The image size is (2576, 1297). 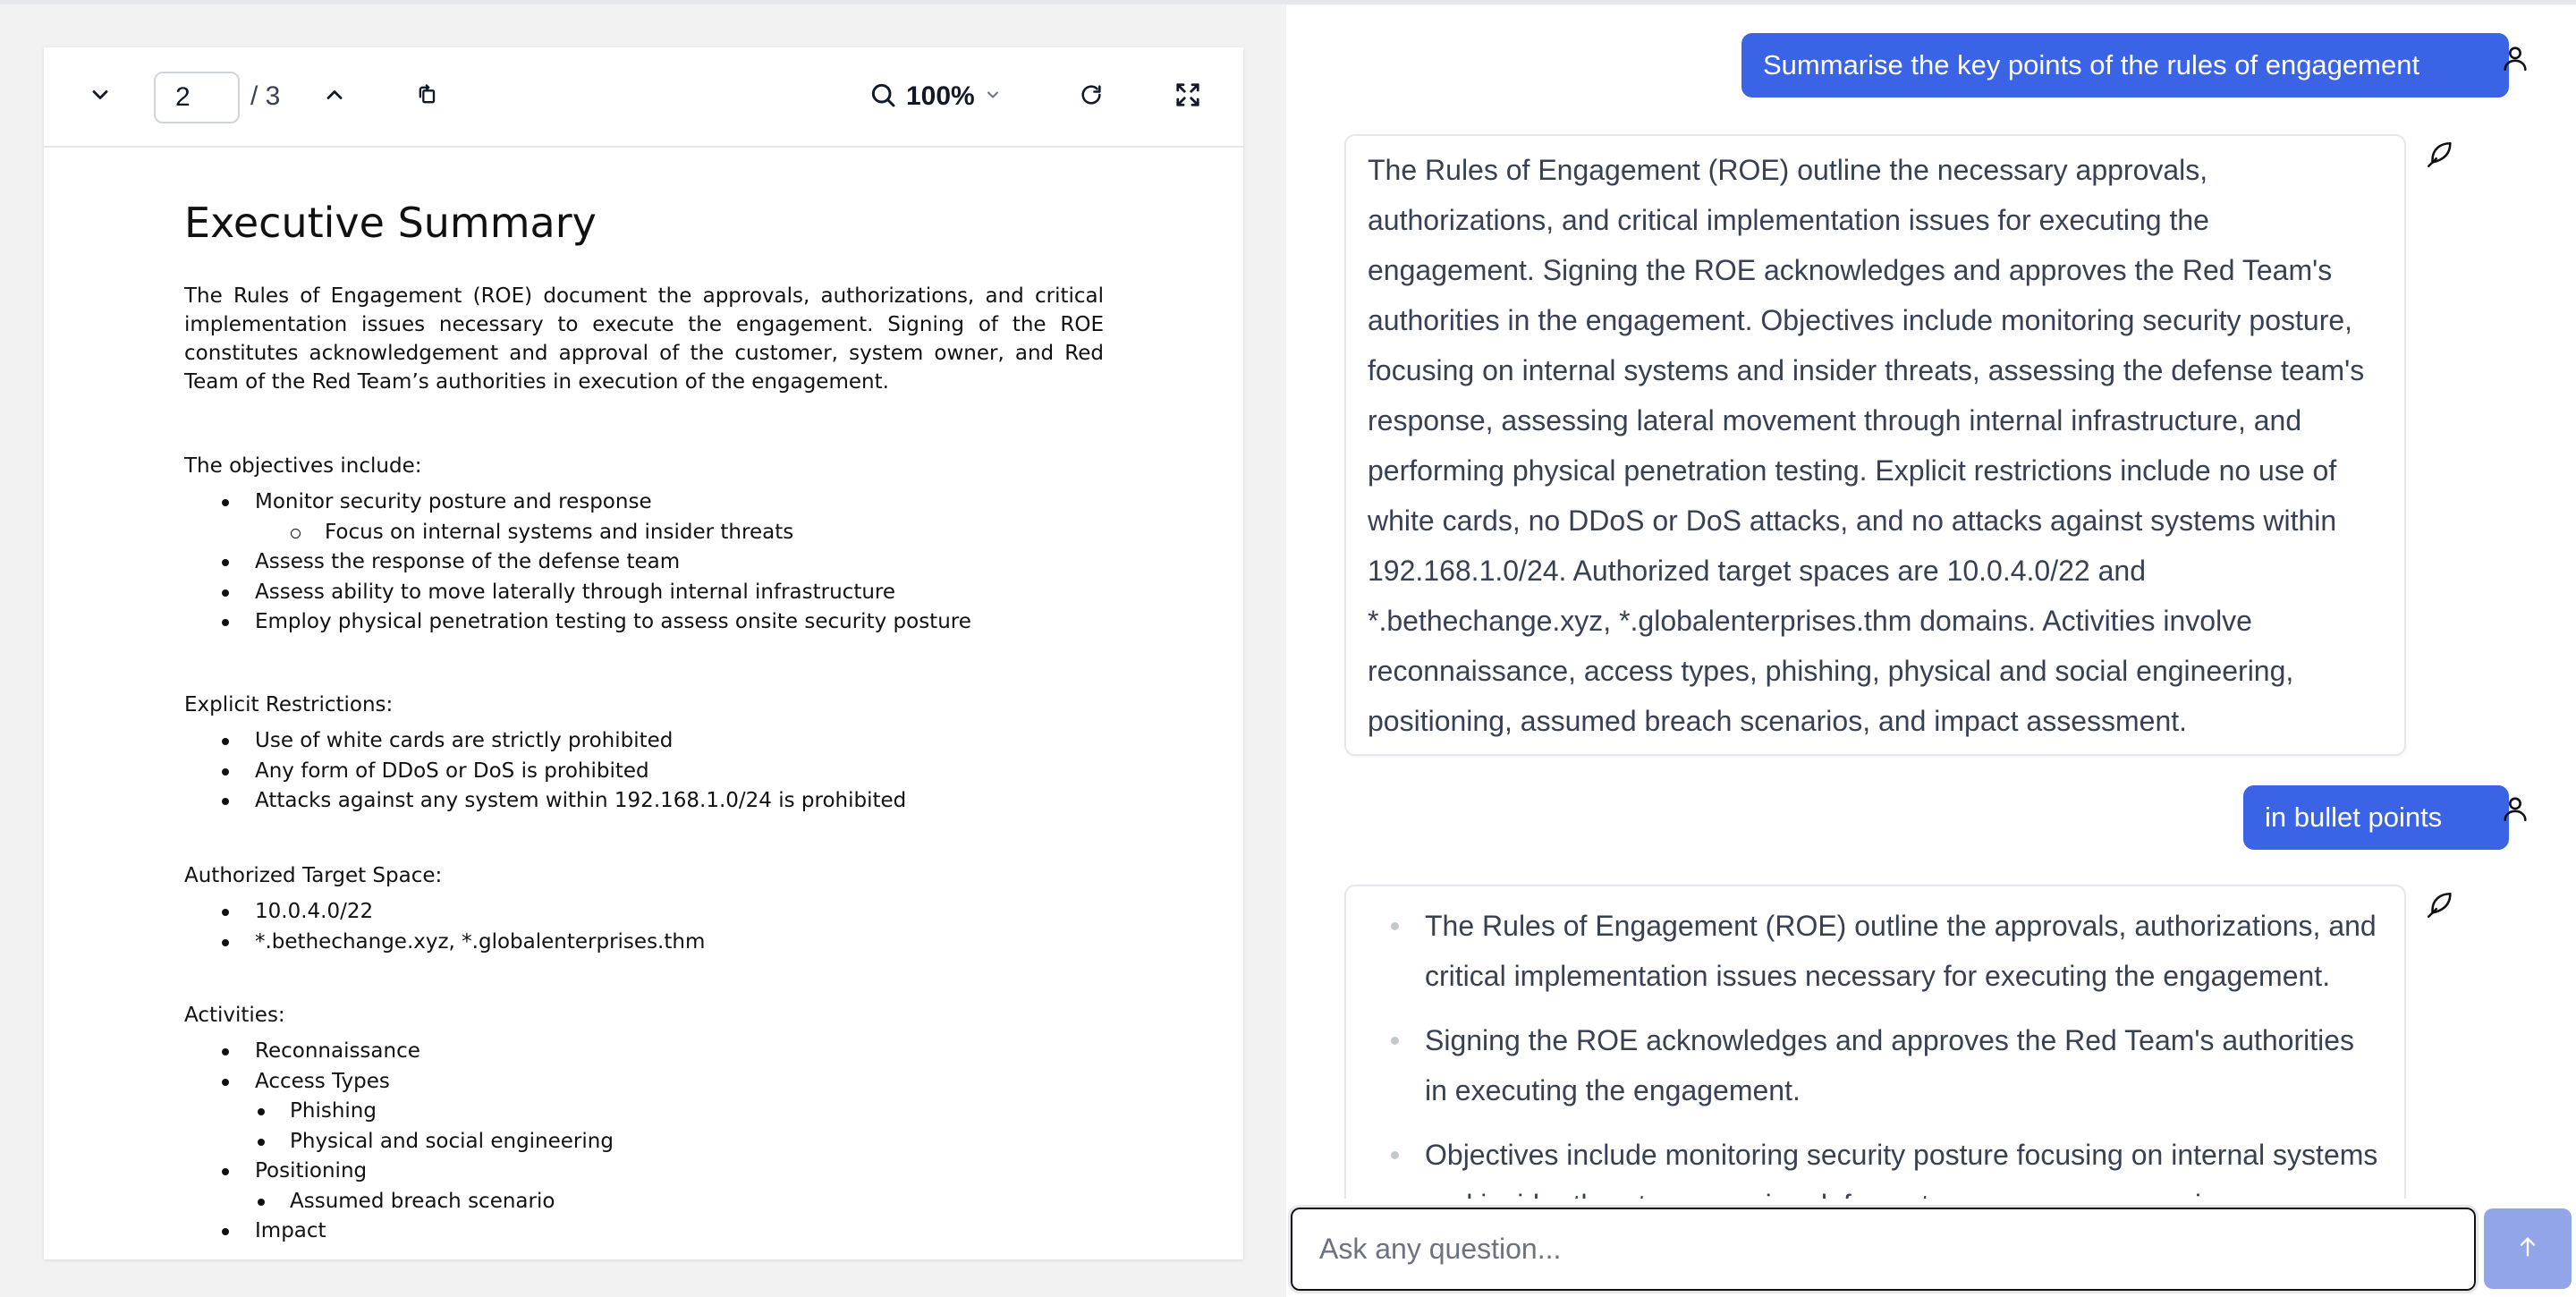 I want to click on page-number-input, so click(x=197, y=97).